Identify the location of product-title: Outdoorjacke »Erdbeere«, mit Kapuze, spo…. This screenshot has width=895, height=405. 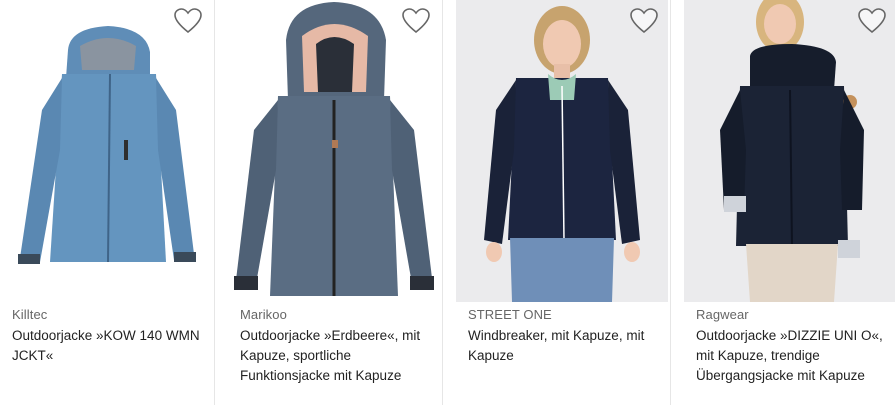
(338, 356).